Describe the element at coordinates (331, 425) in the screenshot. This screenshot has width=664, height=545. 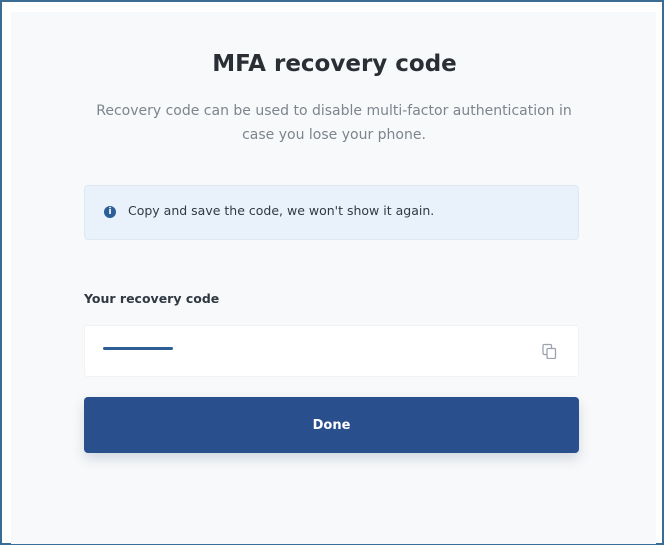
I see `done-button: Done` at that location.